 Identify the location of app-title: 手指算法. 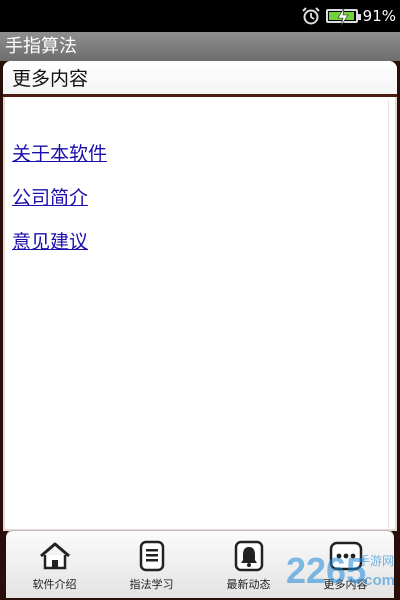
(200, 46).